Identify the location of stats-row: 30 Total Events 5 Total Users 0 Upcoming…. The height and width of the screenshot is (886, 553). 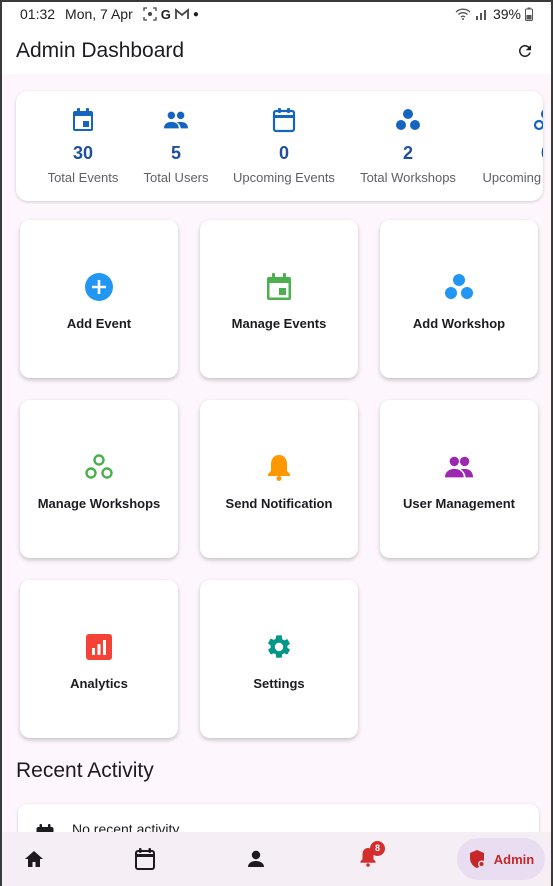
(279, 146).